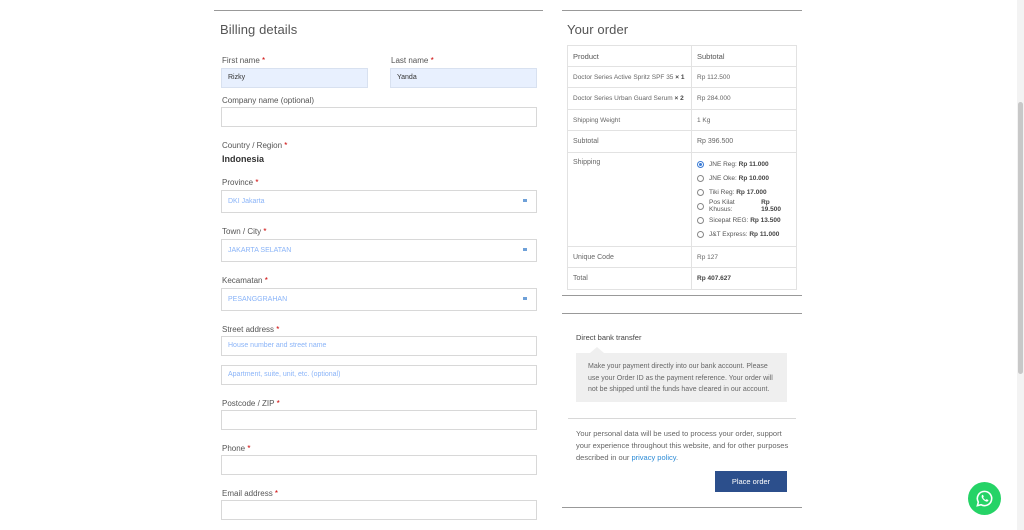  Describe the element at coordinates (379, 510) in the screenshot. I see `email-input` at that location.